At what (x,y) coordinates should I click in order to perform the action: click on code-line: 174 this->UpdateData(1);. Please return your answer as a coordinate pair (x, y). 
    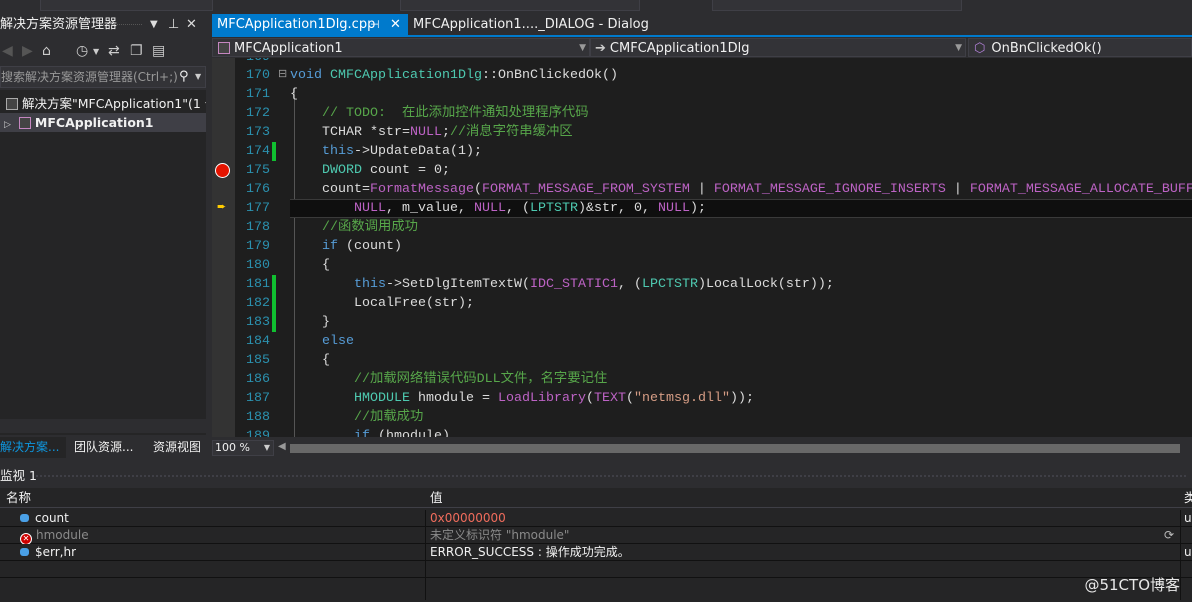
    Looking at the image, I should click on (702, 151).